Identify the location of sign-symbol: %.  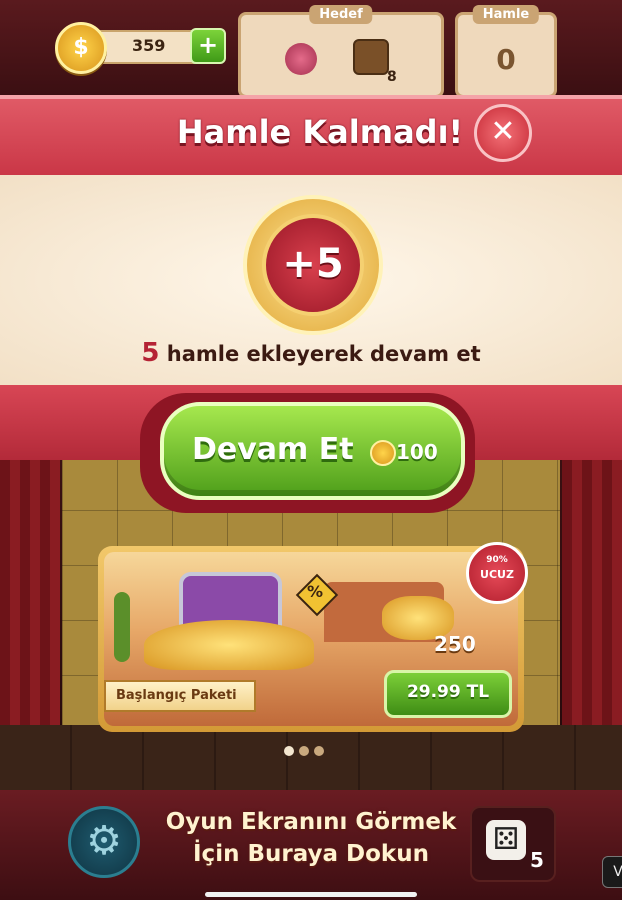
(315, 591).